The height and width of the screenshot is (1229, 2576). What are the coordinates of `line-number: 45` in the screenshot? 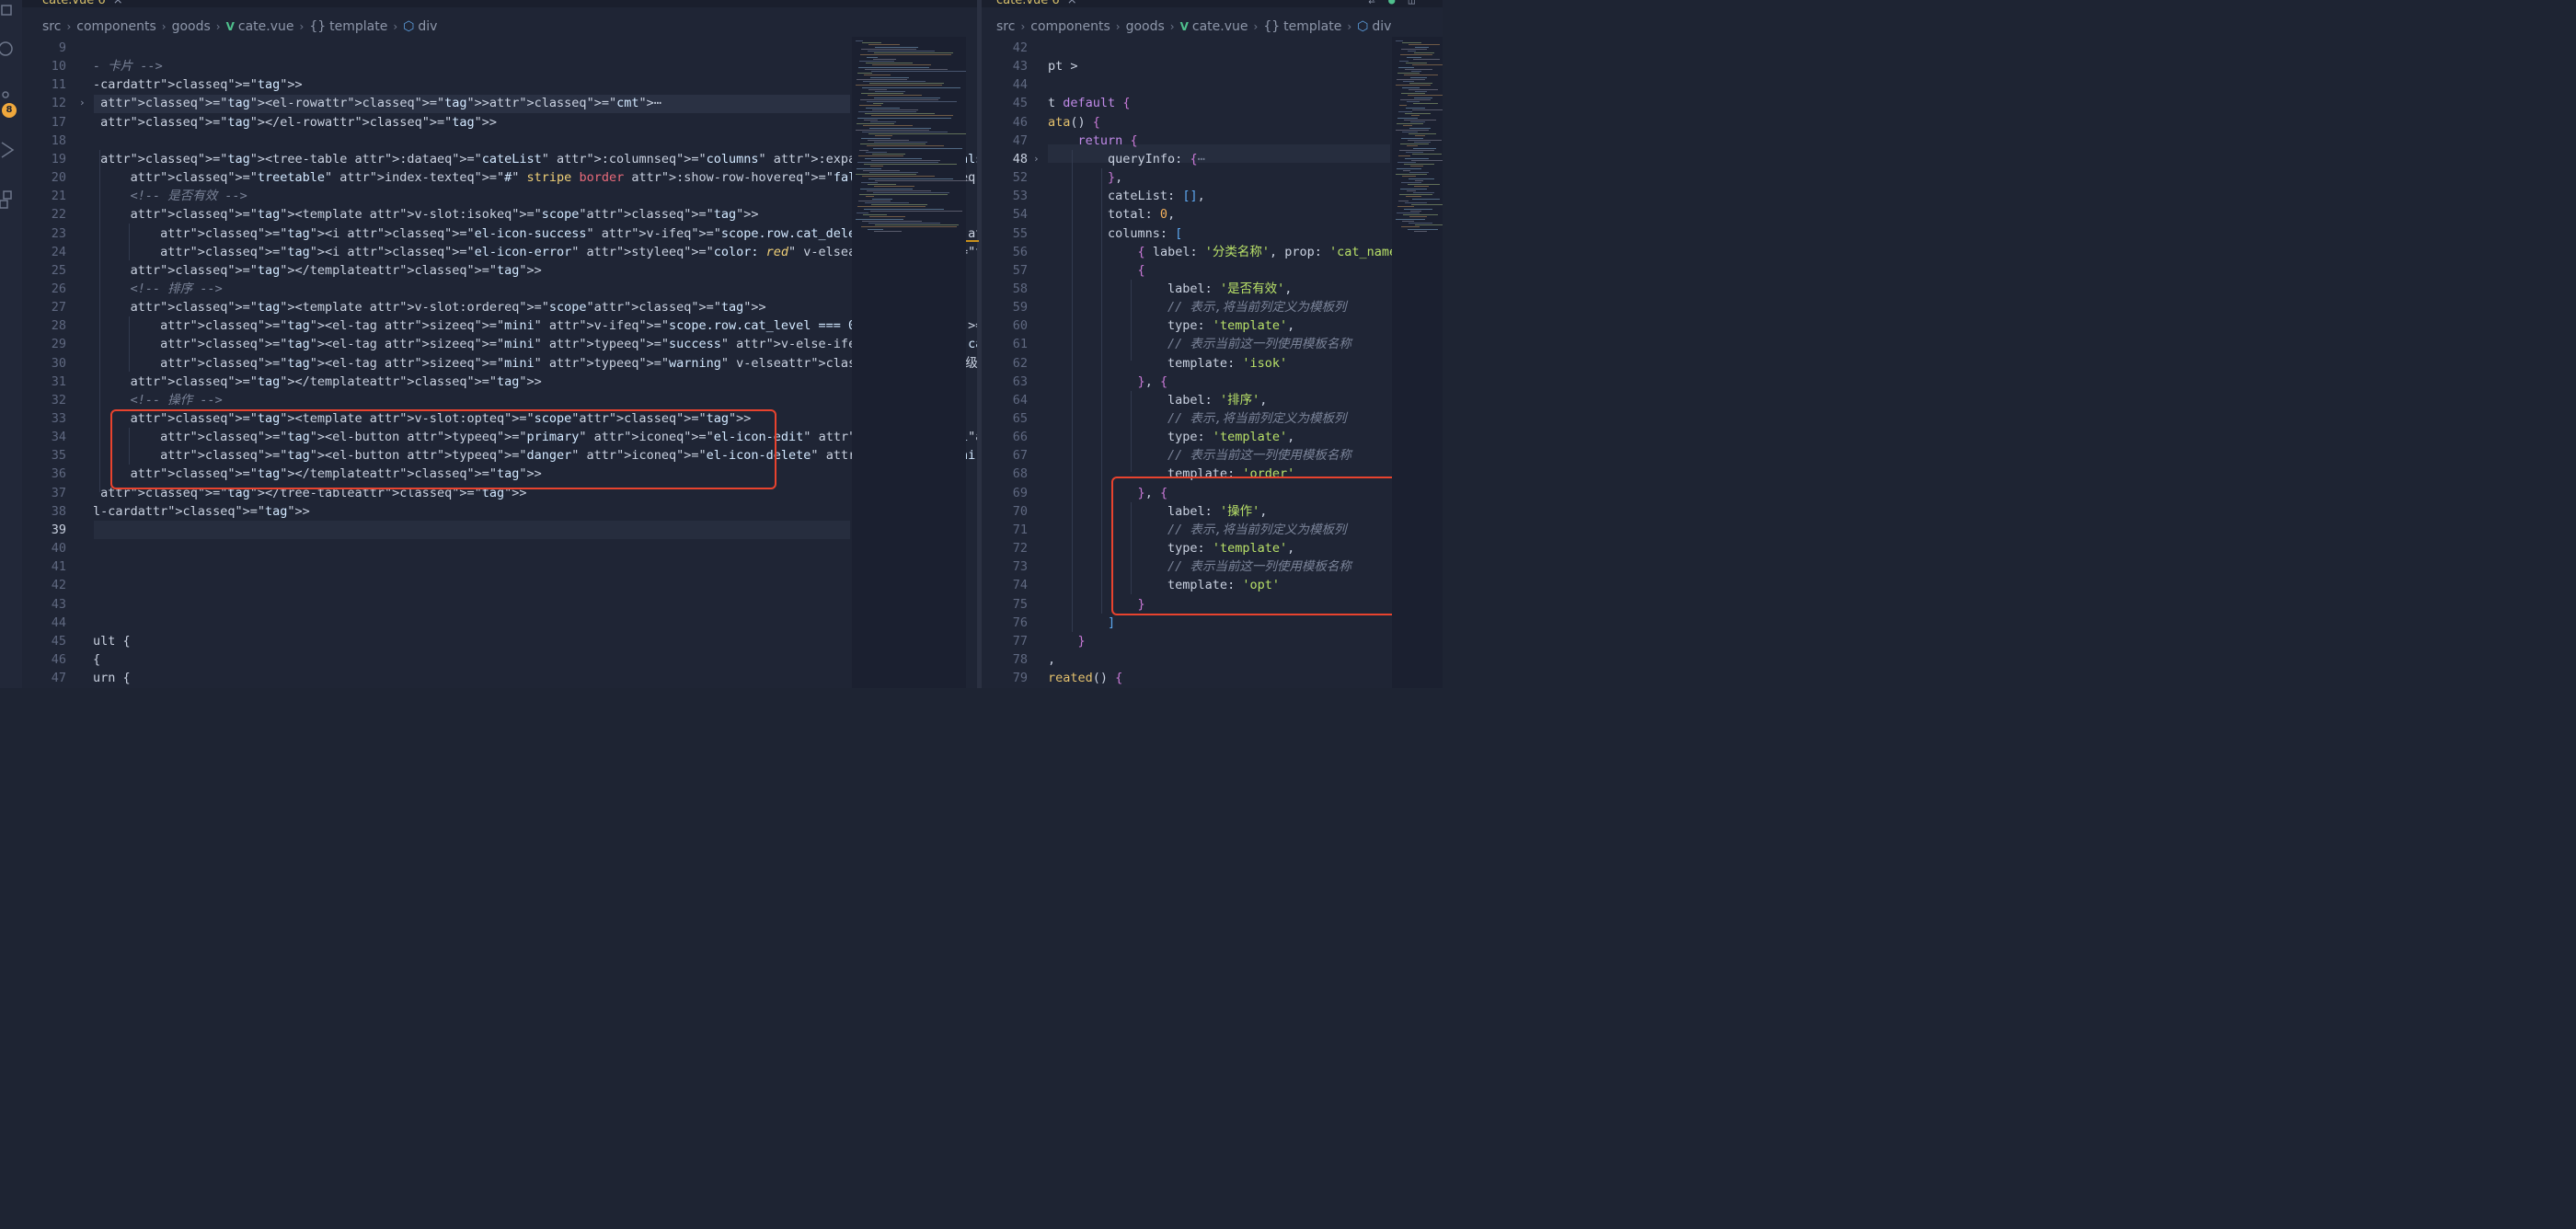 It's located at (1020, 103).